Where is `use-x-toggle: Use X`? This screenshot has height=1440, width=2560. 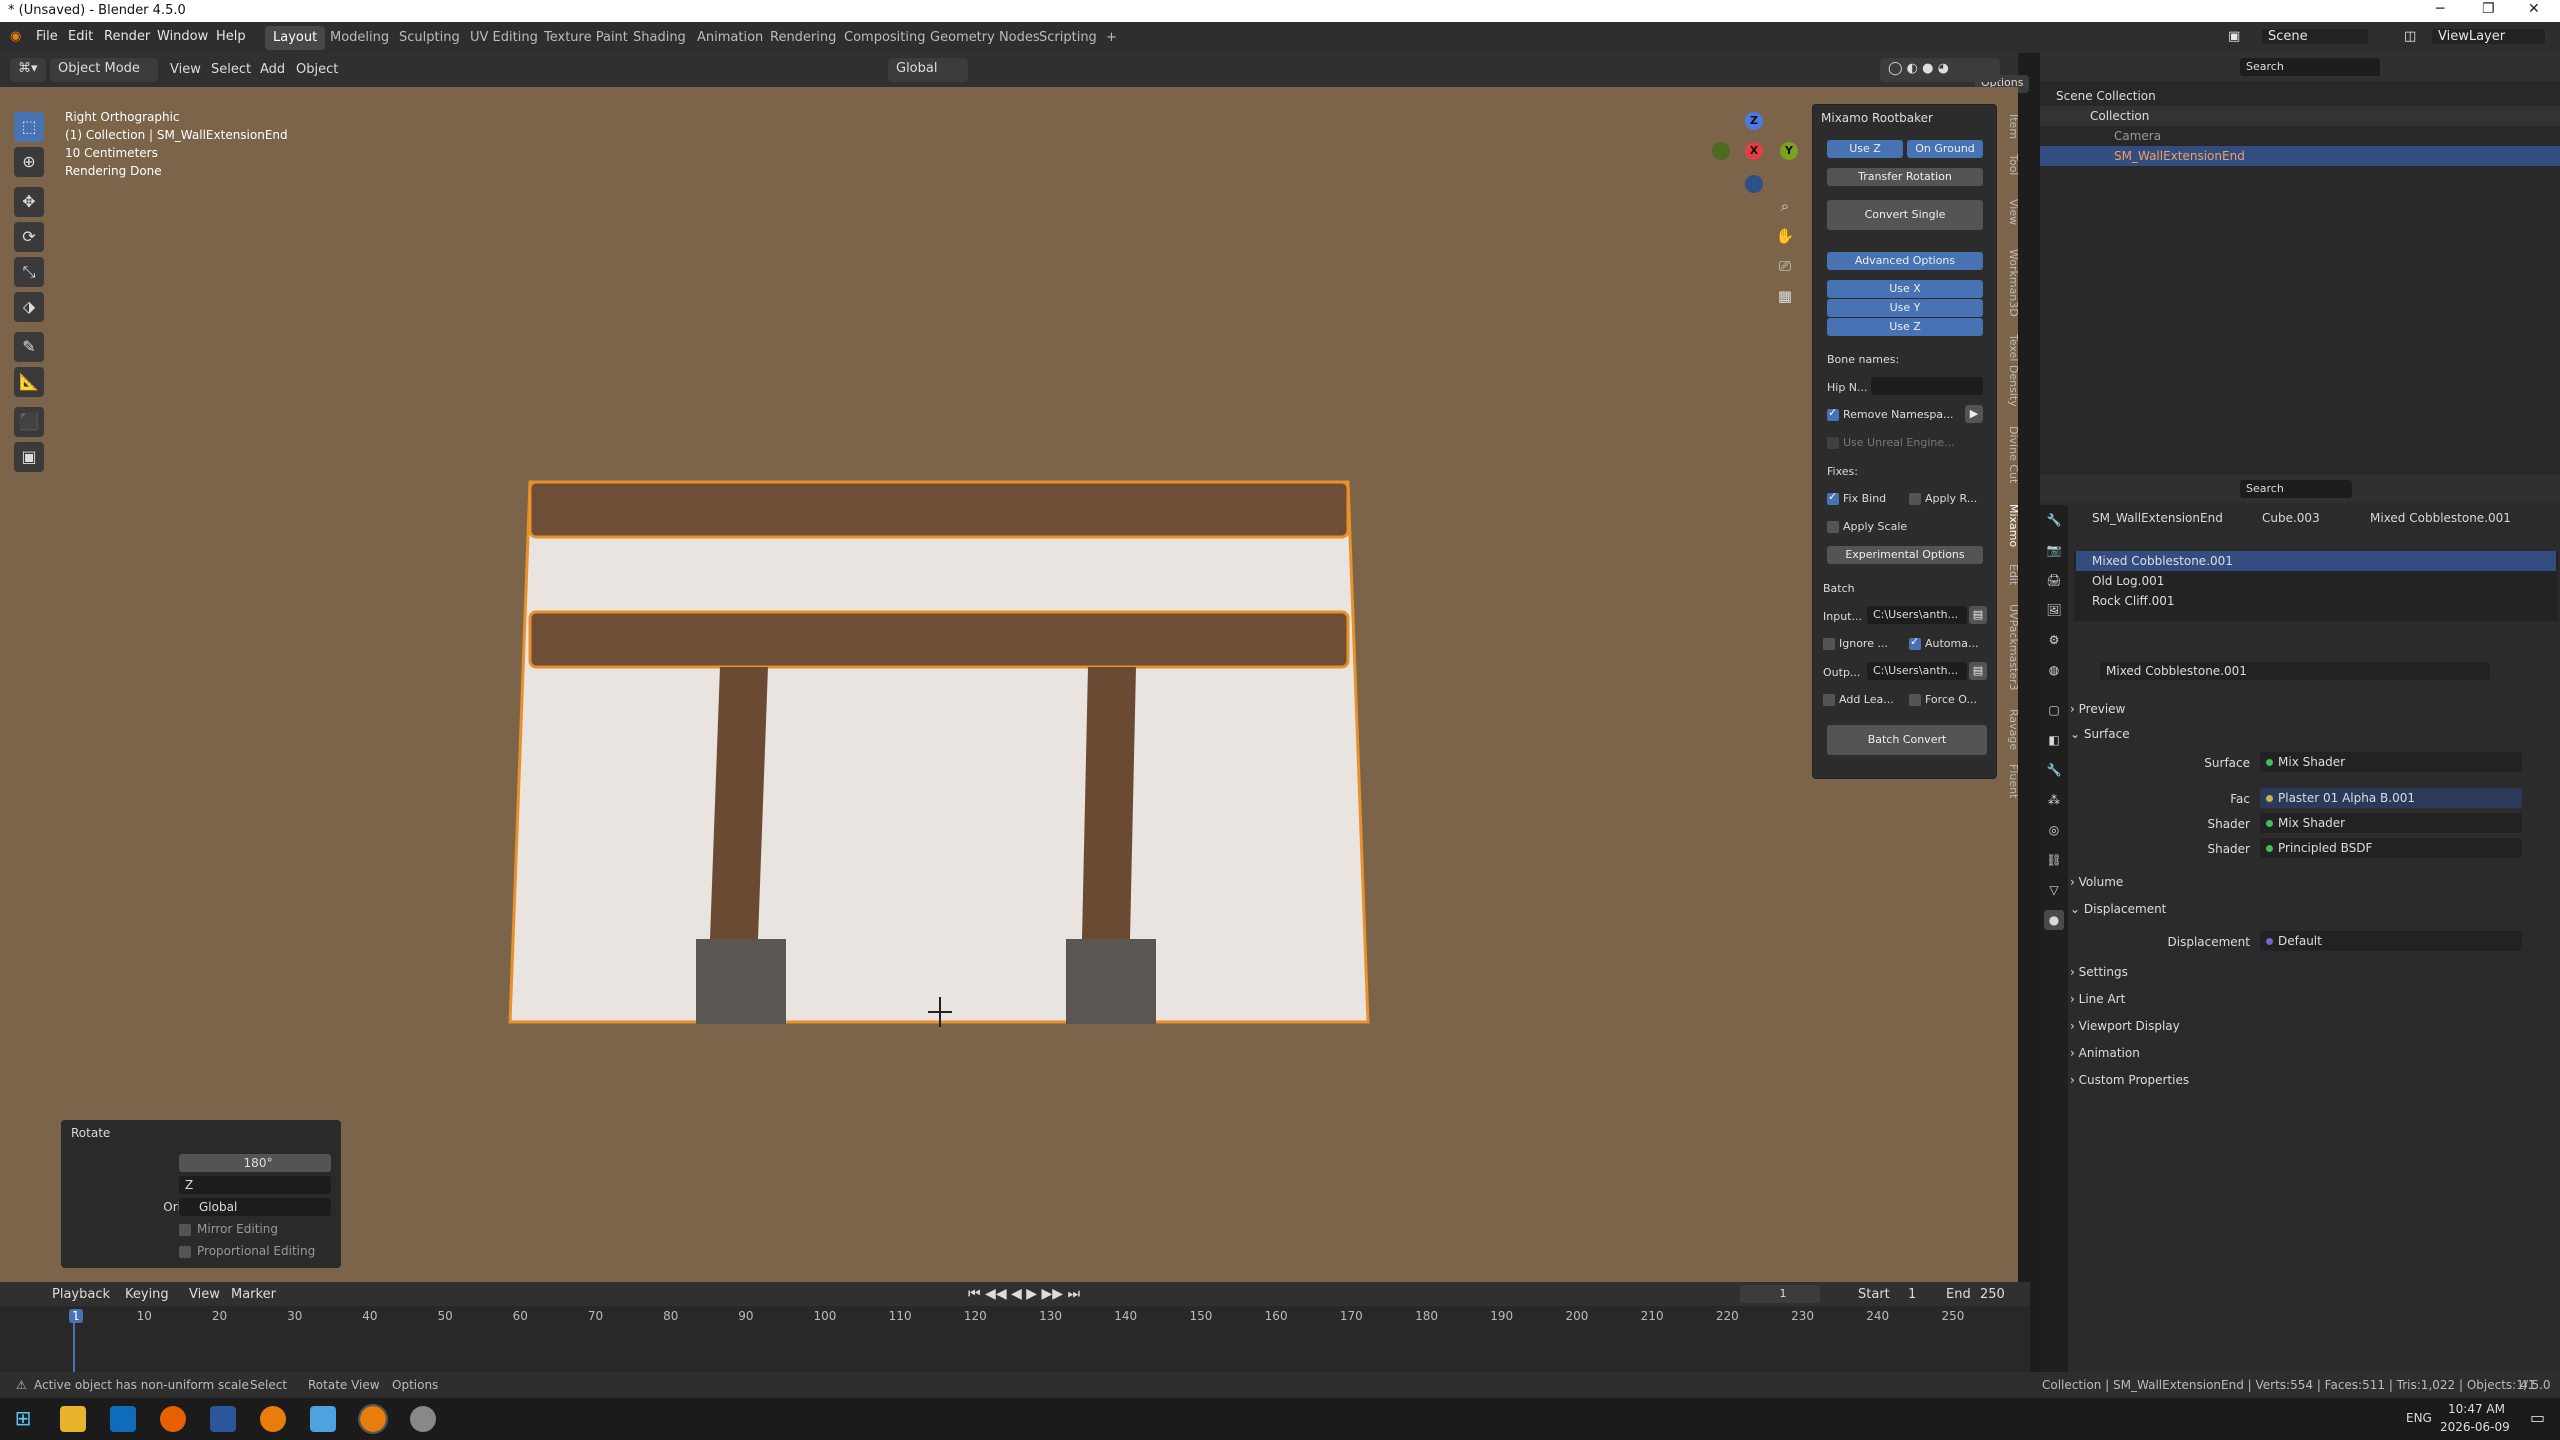
use-x-toggle: Use X is located at coordinates (1905, 289).